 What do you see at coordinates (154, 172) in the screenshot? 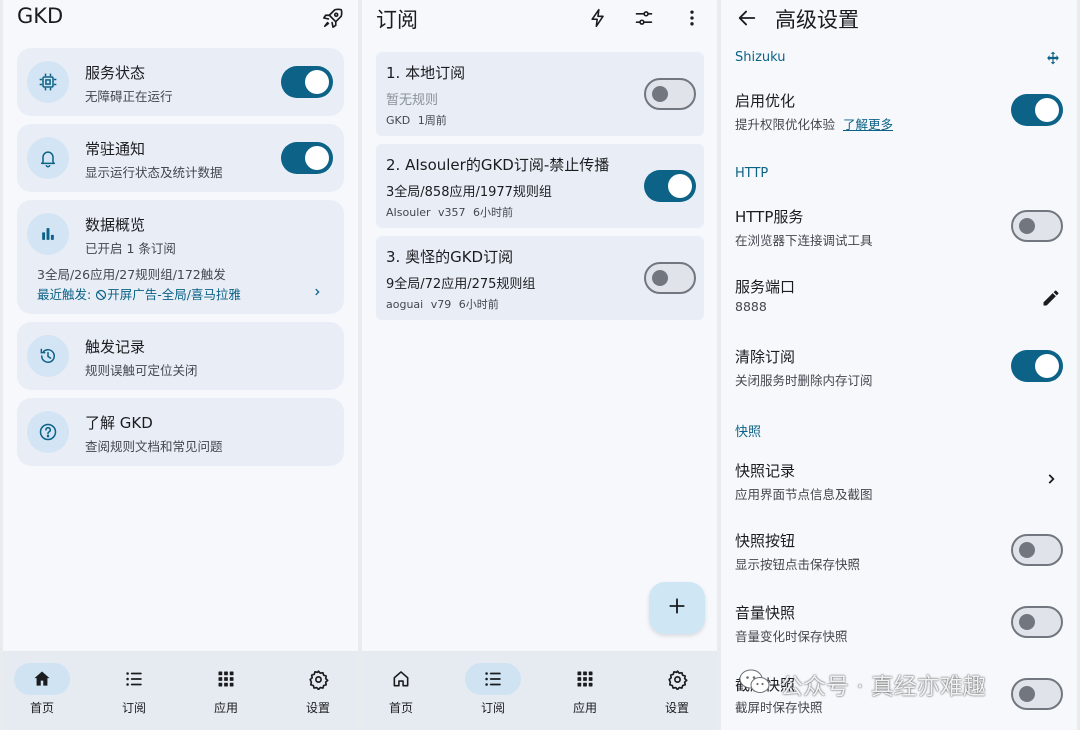
I see `card-subtitle: 显示运行状态及统计数据` at bounding box center [154, 172].